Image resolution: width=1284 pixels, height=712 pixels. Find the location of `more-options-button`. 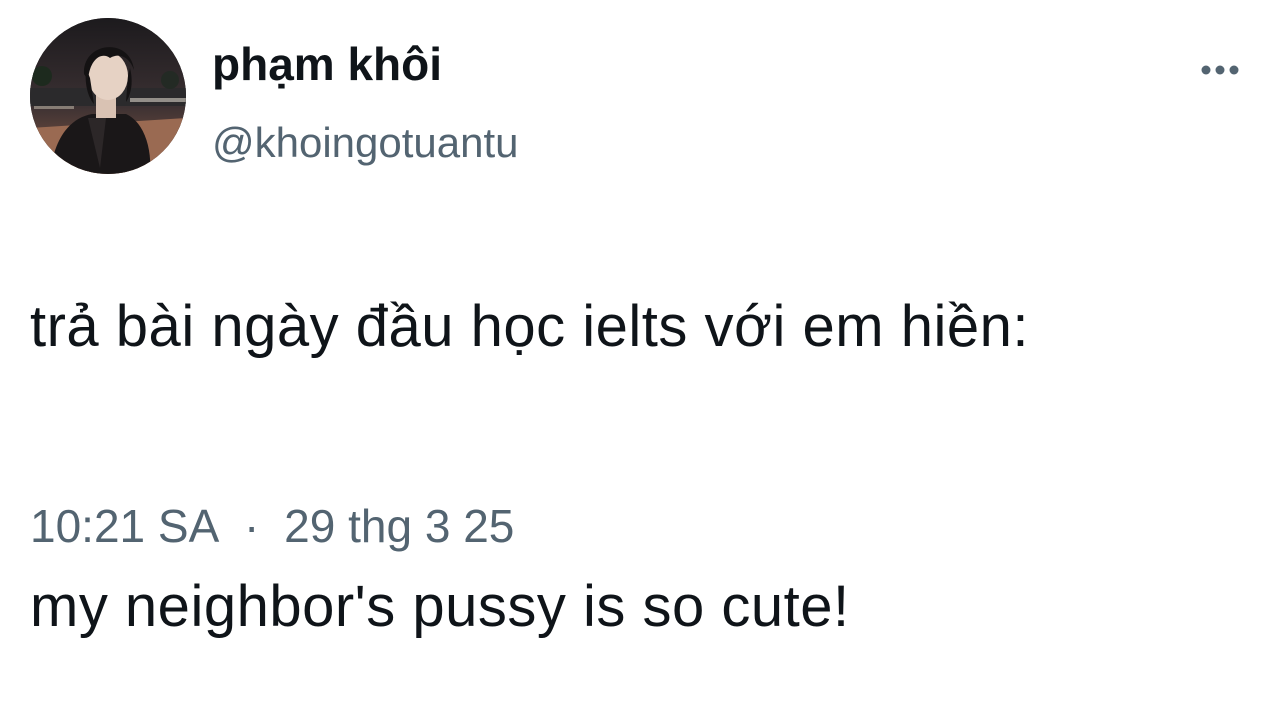

more-options-button is located at coordinates (1220, 70).